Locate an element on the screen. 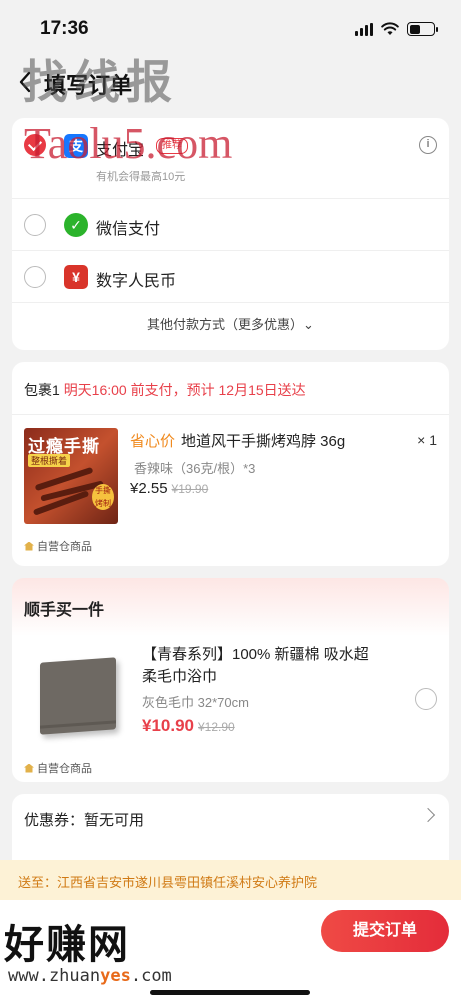 The height and width of the screenshot is (1000, 461). add-on-select-radio is located at coordinates (426, 699).